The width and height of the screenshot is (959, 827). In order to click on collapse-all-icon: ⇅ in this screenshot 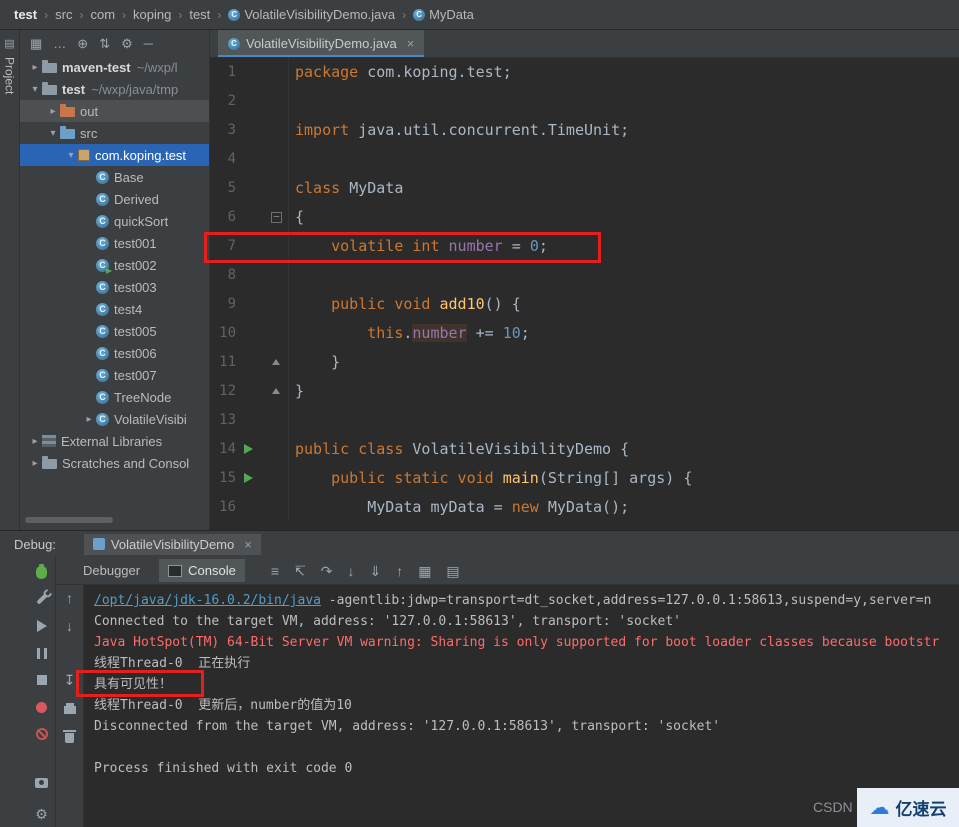, I will do `click(104, 43)`.